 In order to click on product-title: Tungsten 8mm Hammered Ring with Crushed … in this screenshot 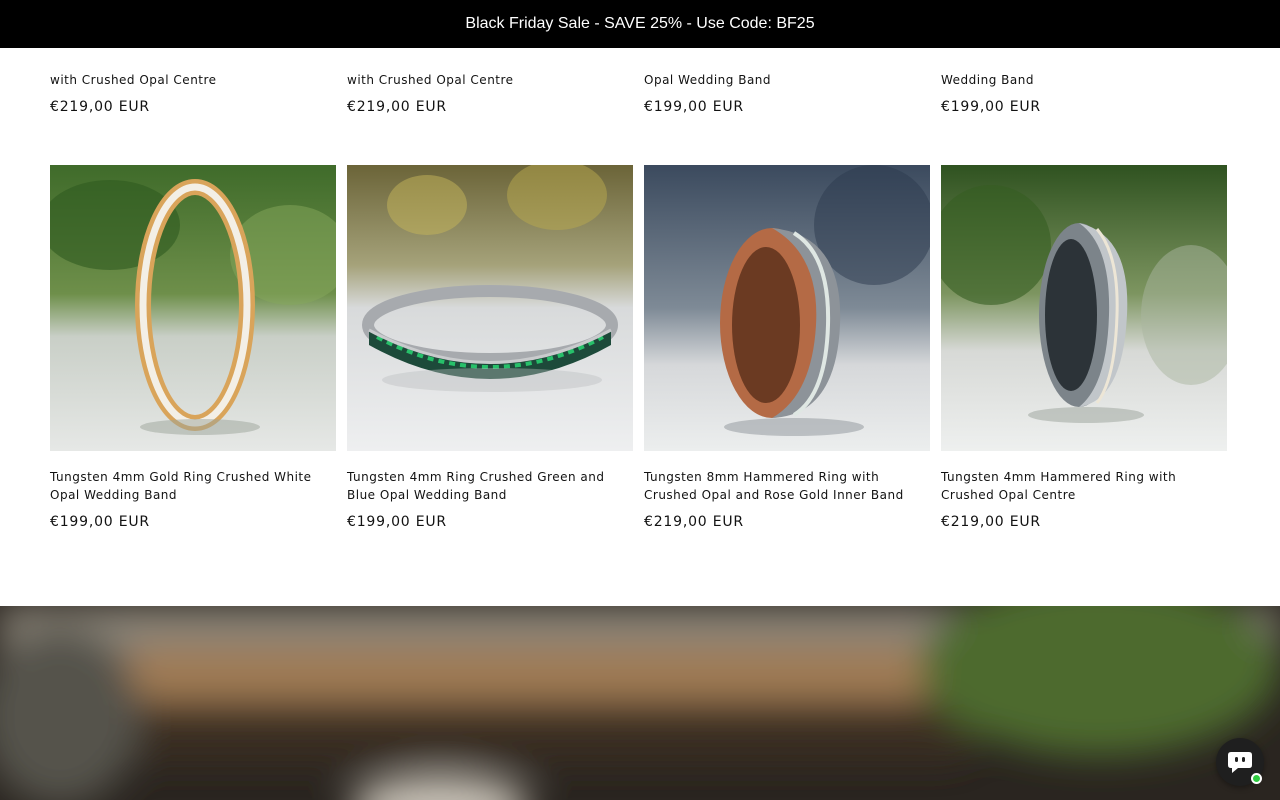, I will do `click(787, 486)`.